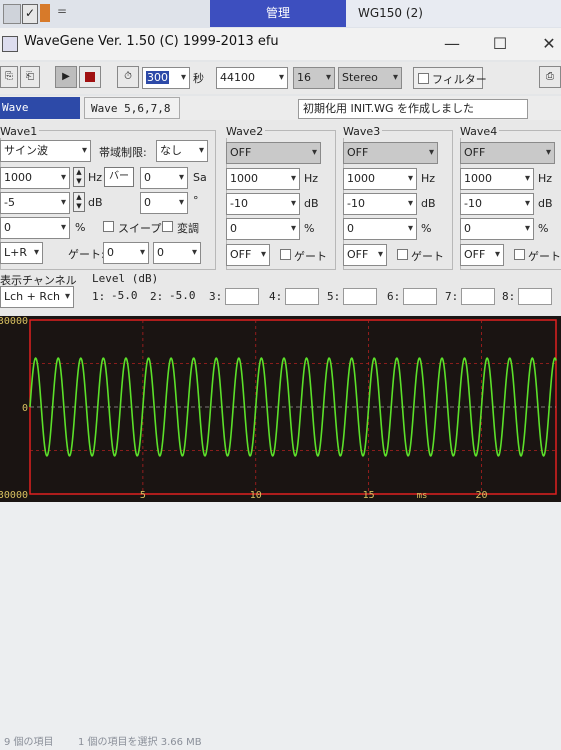 The image size is (561, 750). Describe the element at coordinates (420, 296) in the screenshot. I see `level-6-value` at that location.